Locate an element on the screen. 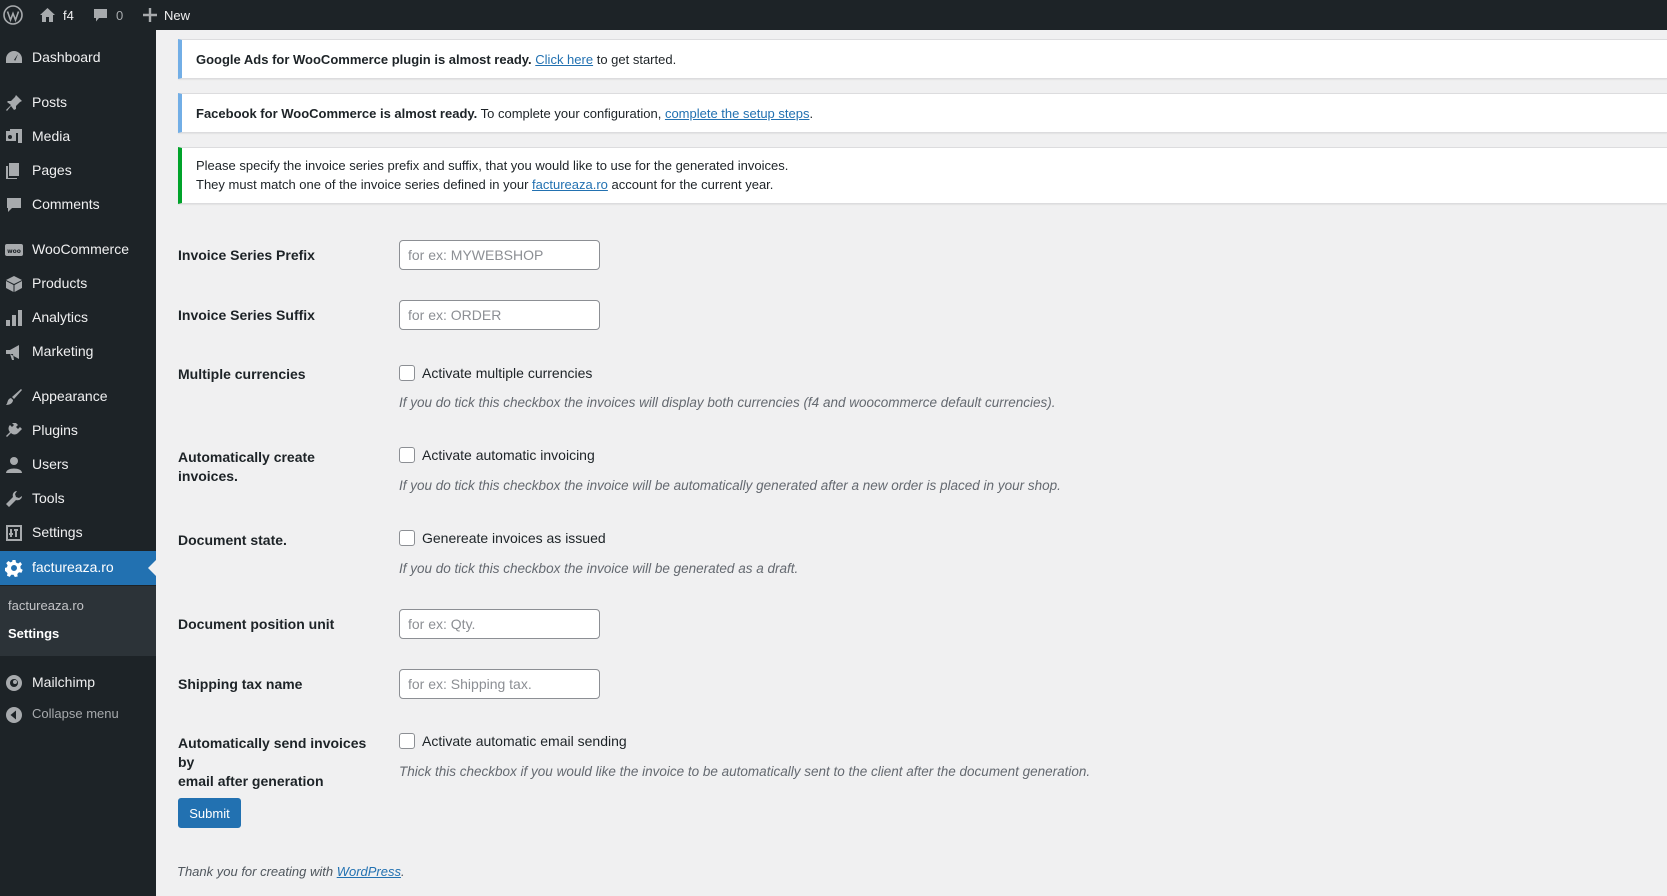 This screenshot has height=896, width=1667. collapse-menu-label: Collapse menu is located at coordinates (75, 713).